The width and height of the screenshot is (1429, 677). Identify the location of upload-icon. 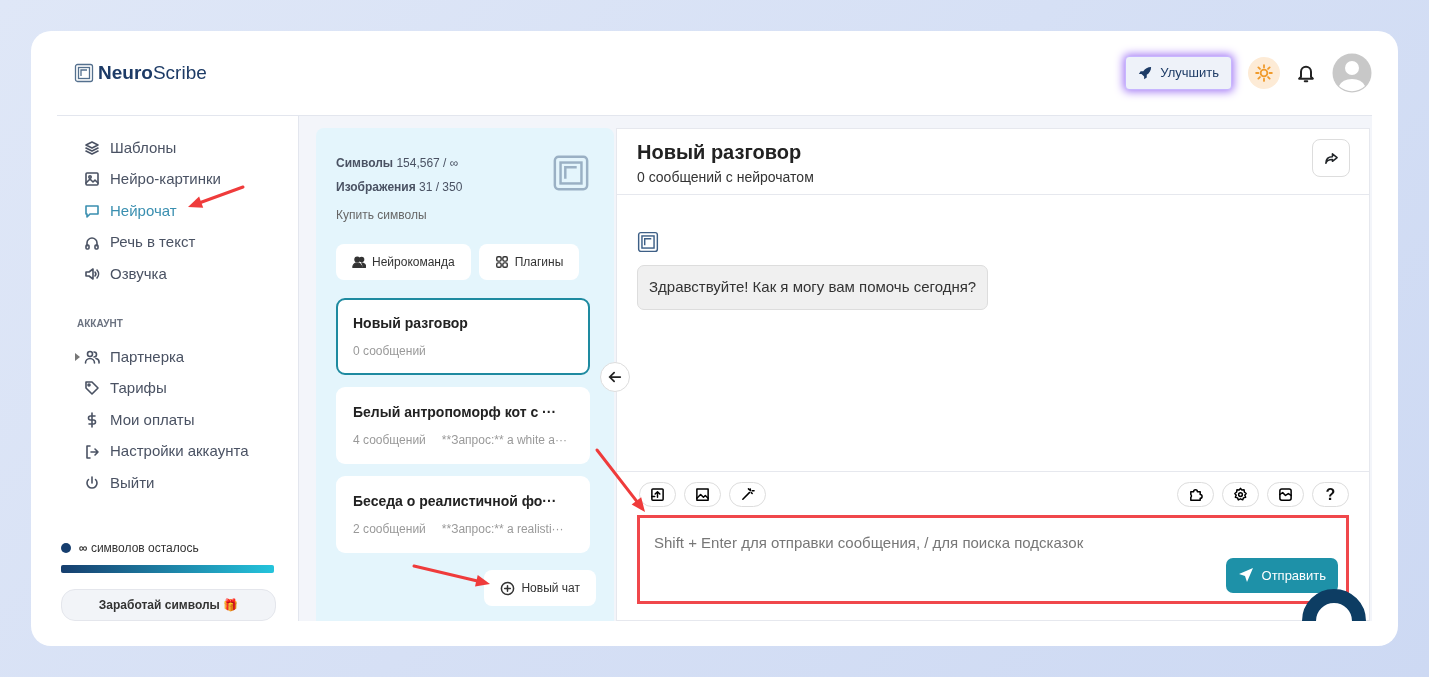
(657, 494).